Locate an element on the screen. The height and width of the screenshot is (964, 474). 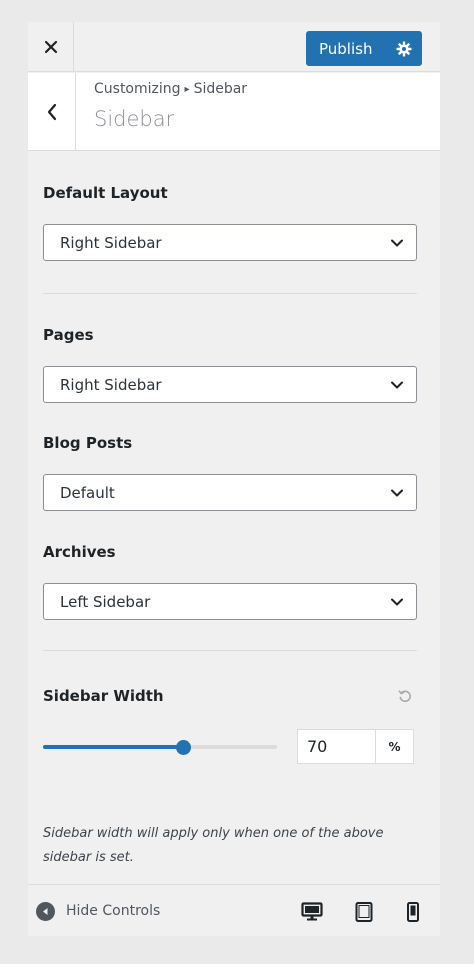
sidebar-width-slider is located at coordinates (160, 747).